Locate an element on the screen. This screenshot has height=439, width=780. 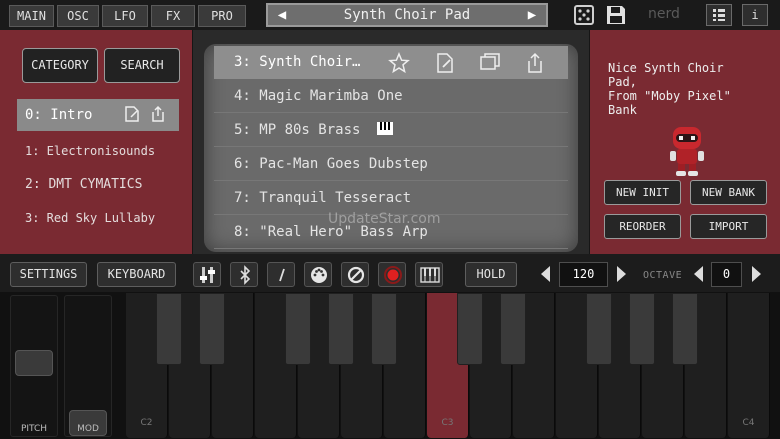
dice-icon is located at coordinates (584, 15).